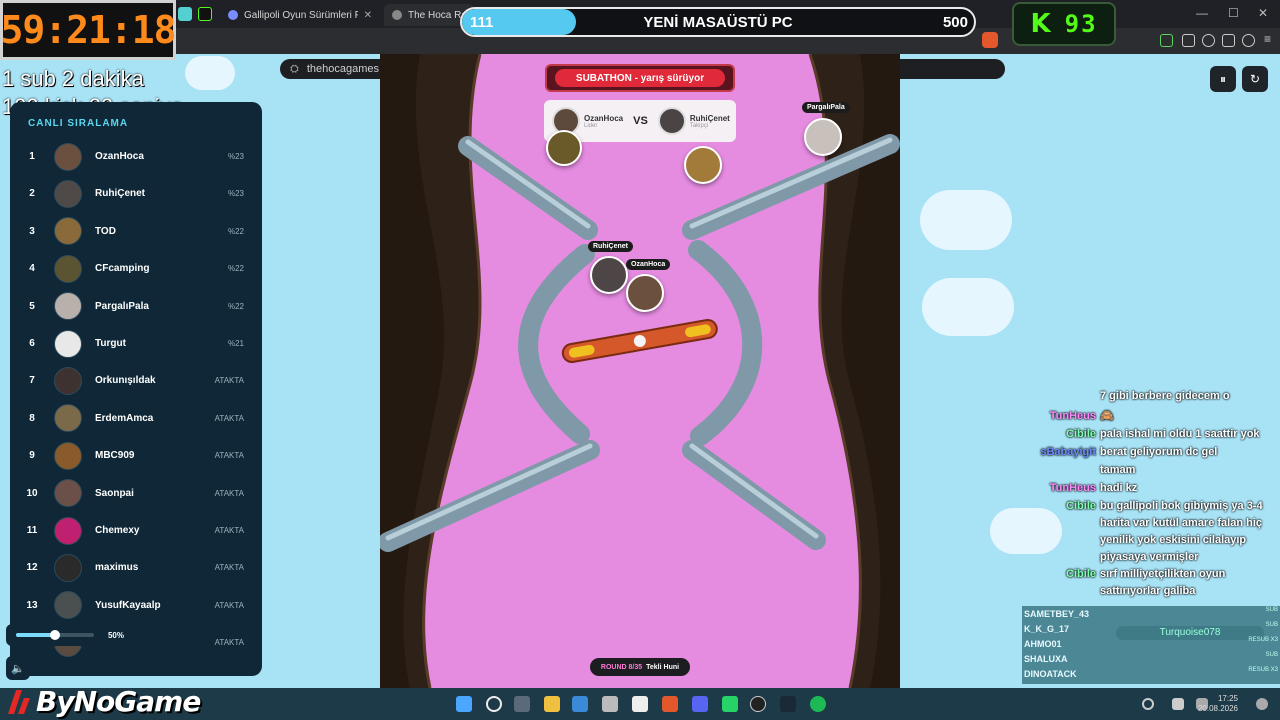  I want to click on brave-shield-icon, so click(990, 40).